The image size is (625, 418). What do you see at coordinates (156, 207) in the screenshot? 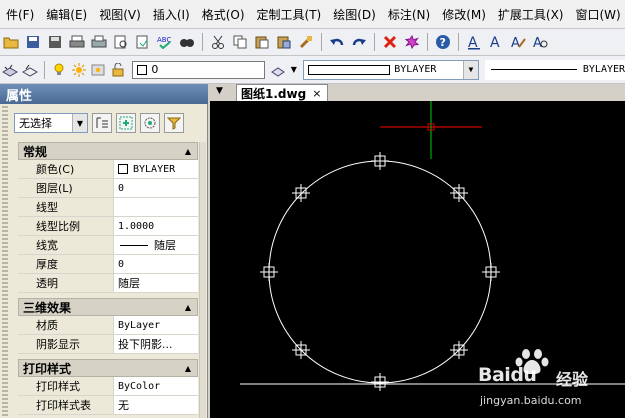
I see `property-value` at bounding box center [156, 207].